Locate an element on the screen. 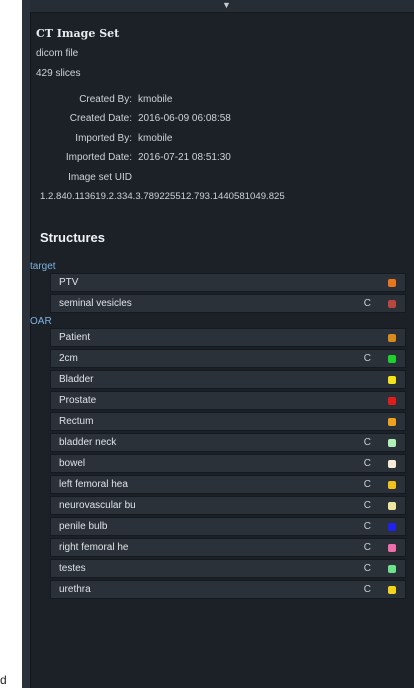 The height and width of the screenshot is (688, 414). meta-label: Created Date: is located at coordinates (100, 119).